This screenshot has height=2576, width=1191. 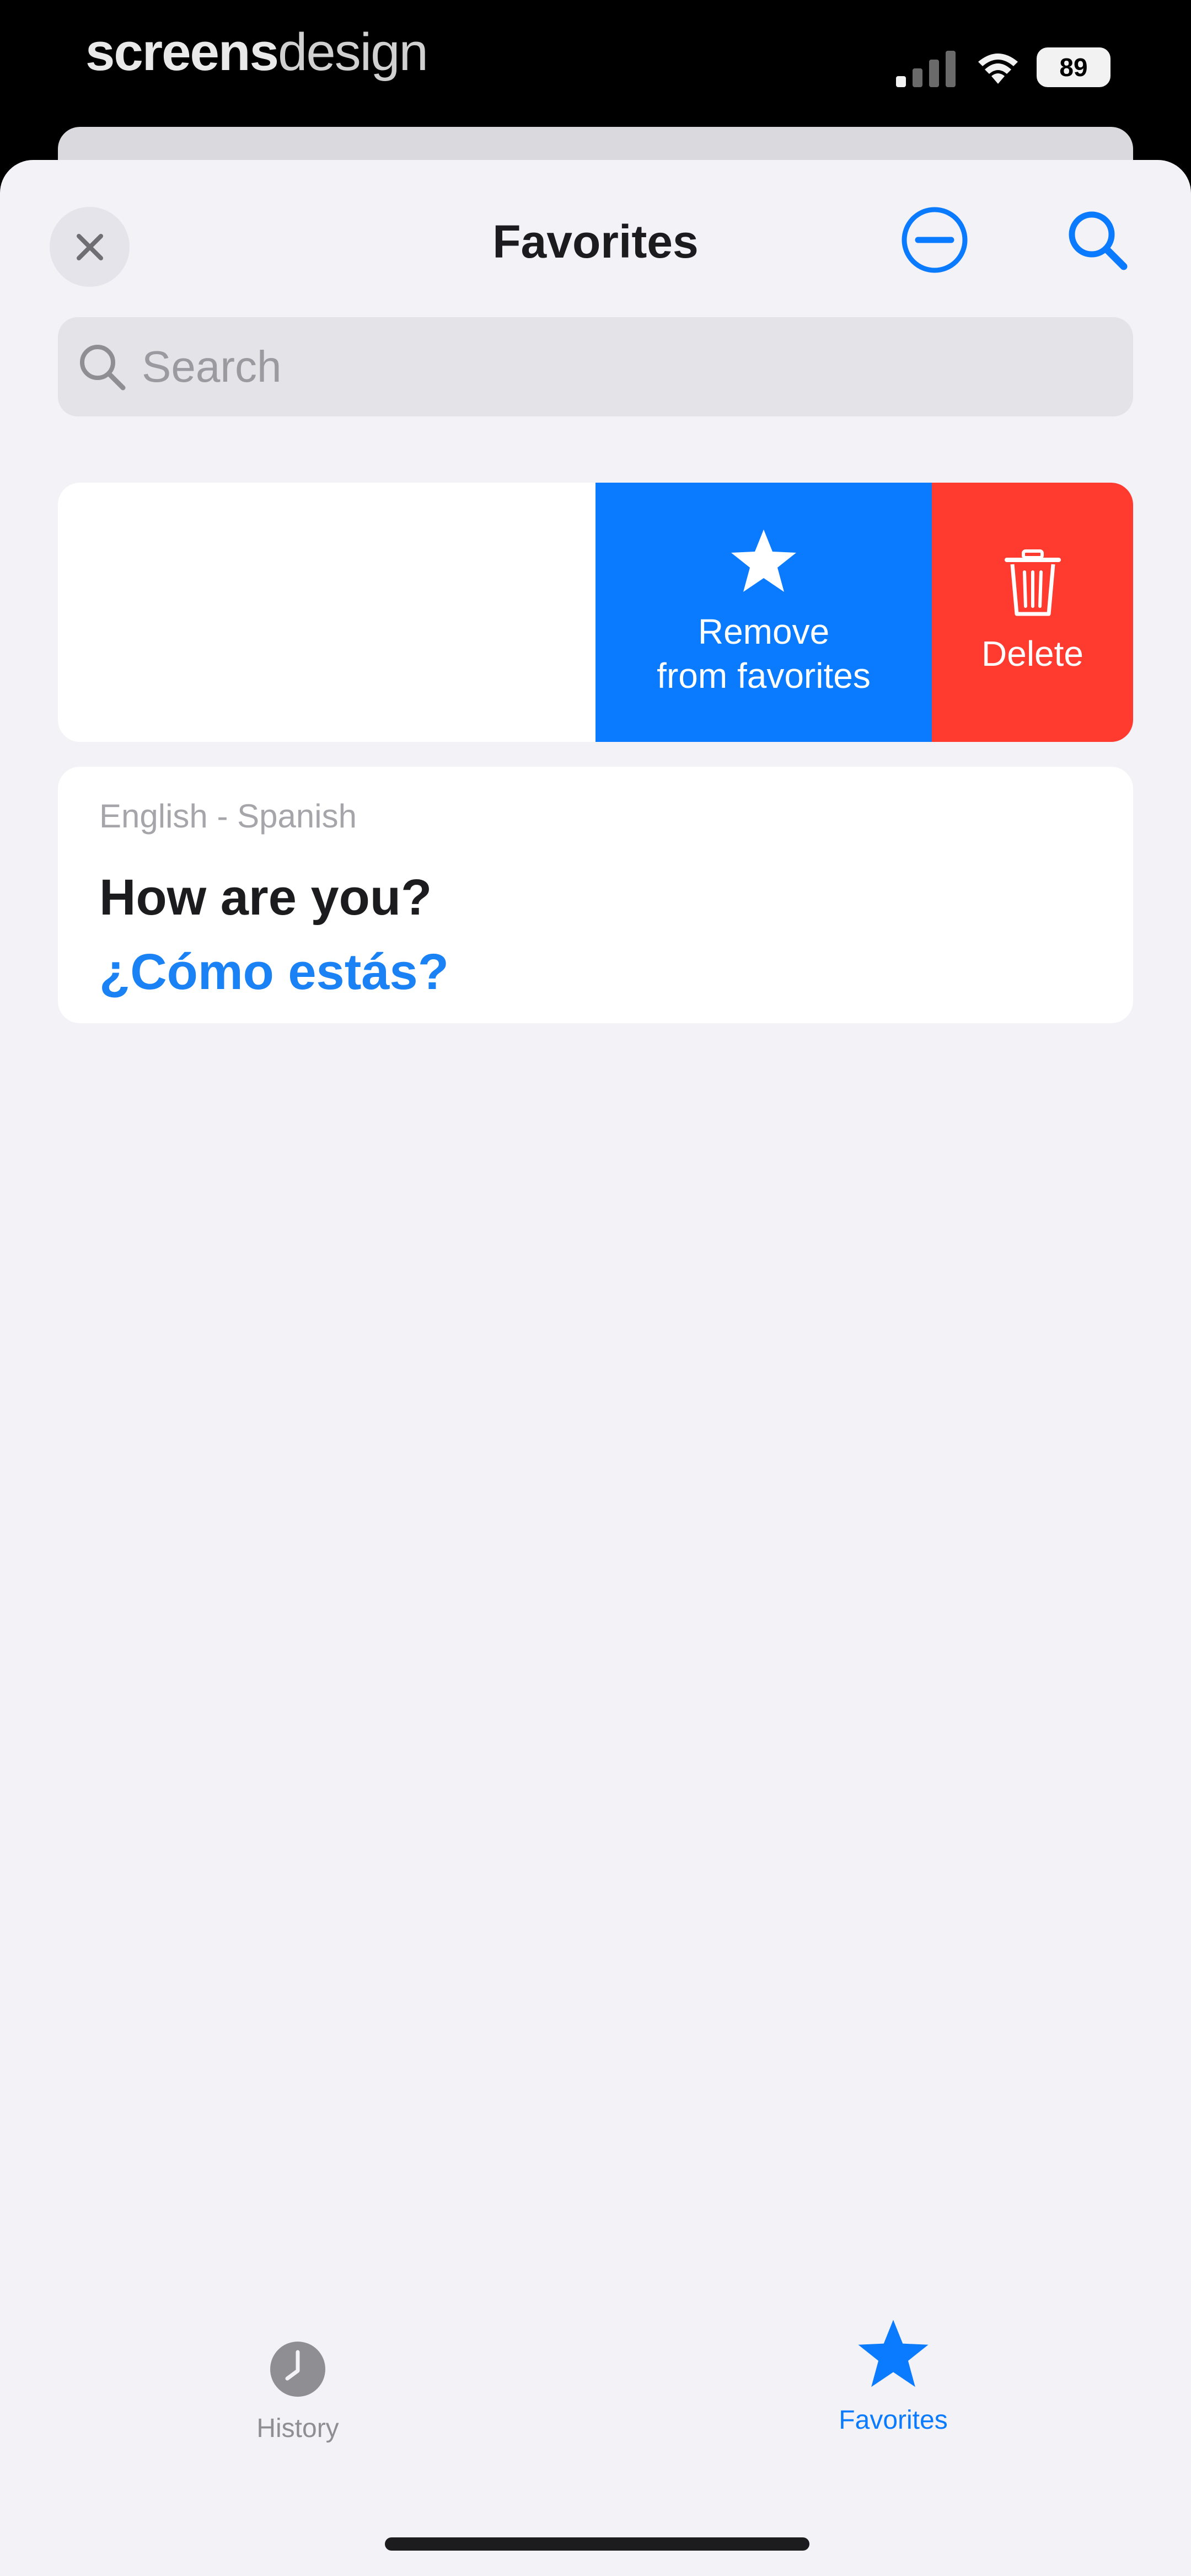 What do you see at coordinates (893, 2391) in the screenshot?
I see `tab-favorites: Favorites` at bounding box center [893, 2391].